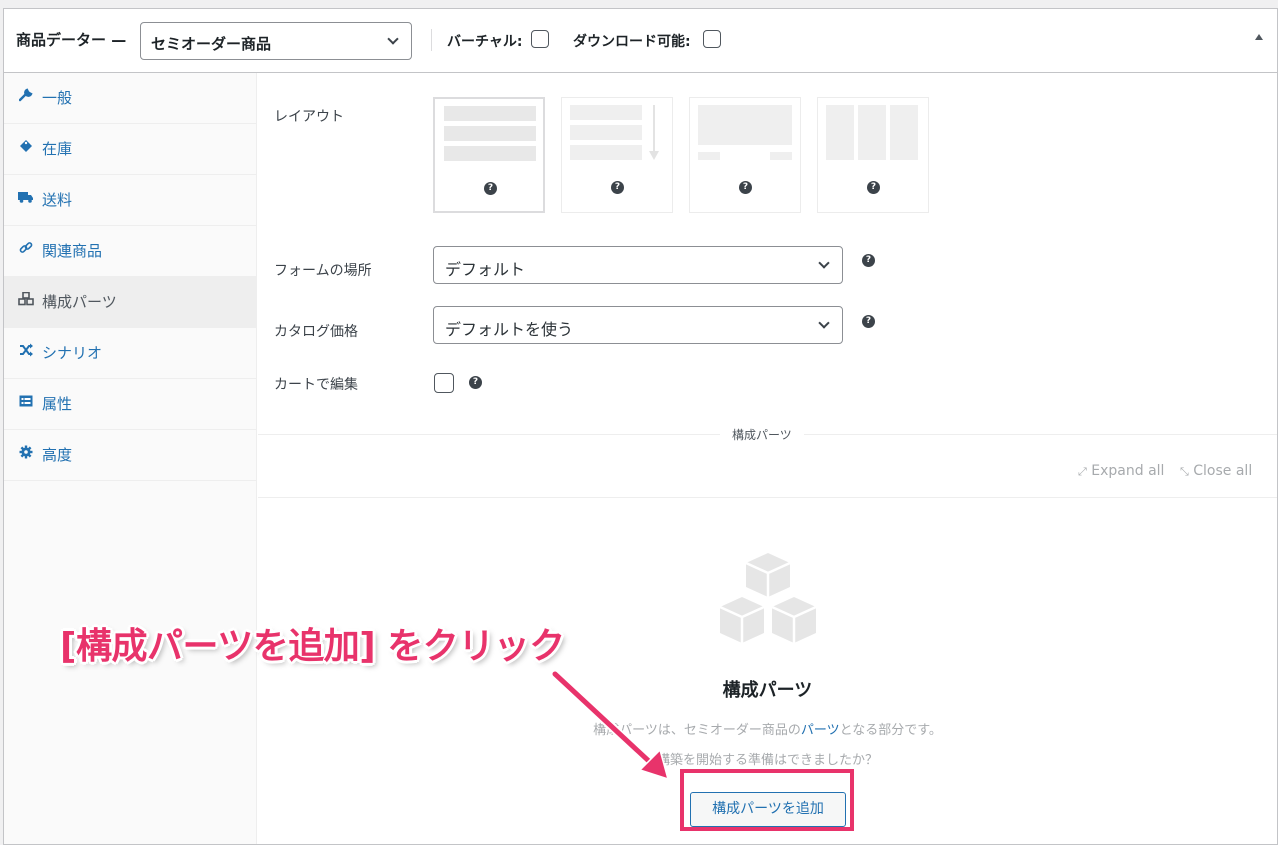 This screenshot has width=1278, height=845. Describe the element at coordinates (762, 434) in the screenshot. I see `components-section-title: 構成パーツ` at that location.